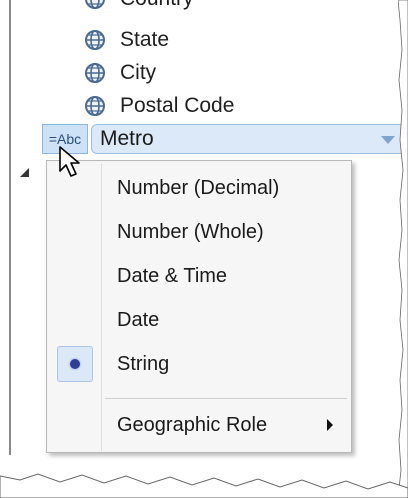  I want to click on field-label: State, so click(145, 39).